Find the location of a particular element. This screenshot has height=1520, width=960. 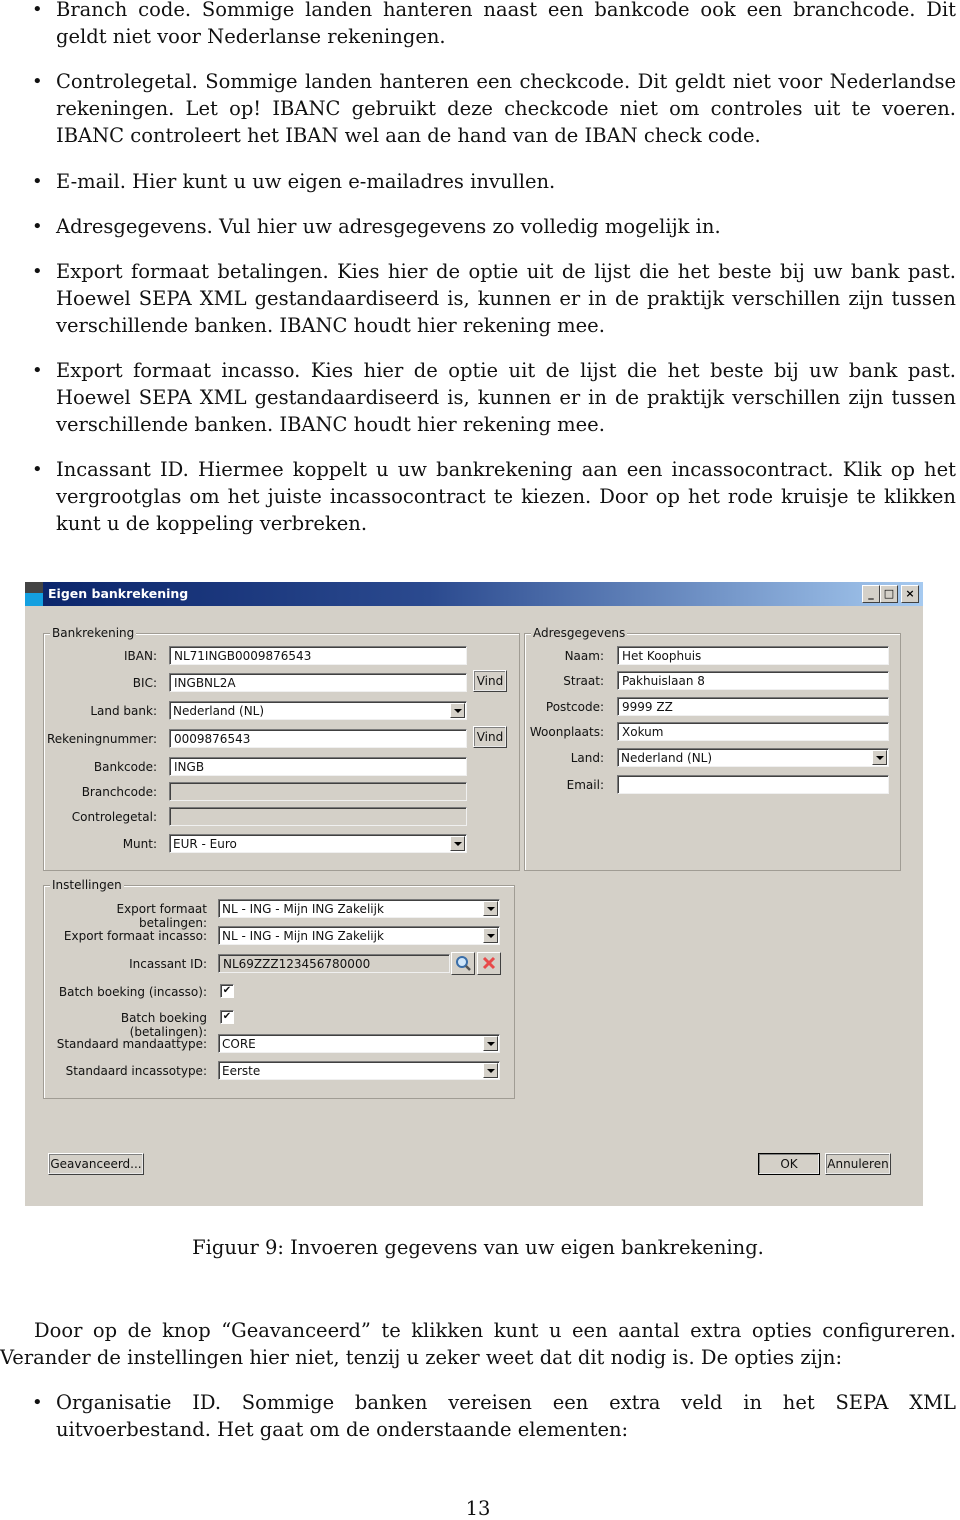

batch-betalingen-label: Batch boeking (betalingen): is located at coordinates (163, 1025).